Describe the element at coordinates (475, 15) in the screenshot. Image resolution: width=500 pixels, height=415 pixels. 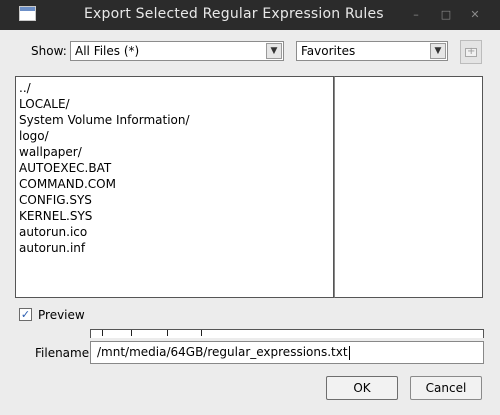
I see `close-button: ✕` at that location.